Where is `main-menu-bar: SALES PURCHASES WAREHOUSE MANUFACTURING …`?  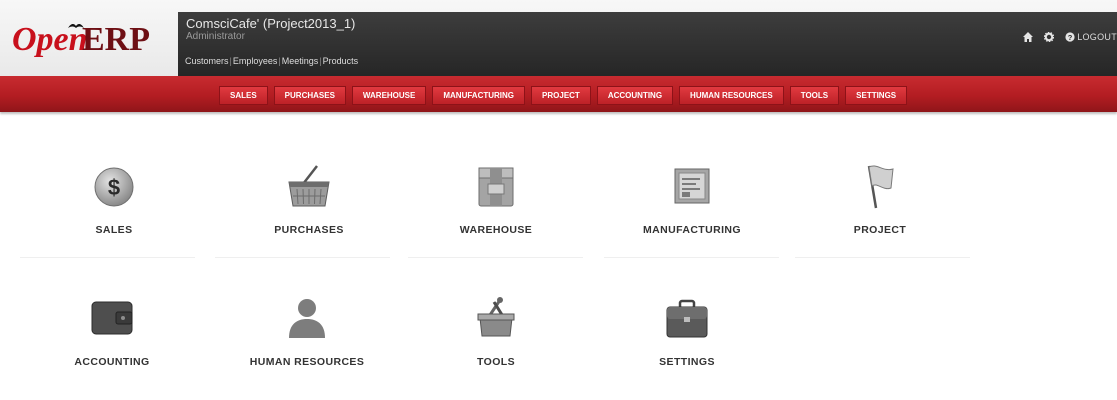
main-menu-bar: SALES PURCHASES WAREHOUSE MANUFACTURING … is located at coordinates (558, 94).